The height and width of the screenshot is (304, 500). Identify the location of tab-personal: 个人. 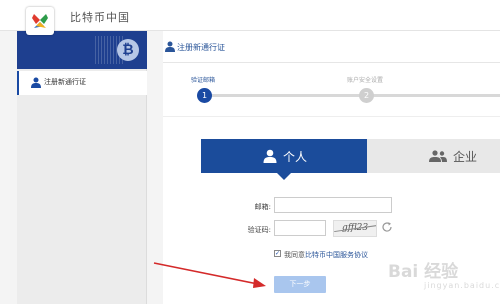
(284, 156).